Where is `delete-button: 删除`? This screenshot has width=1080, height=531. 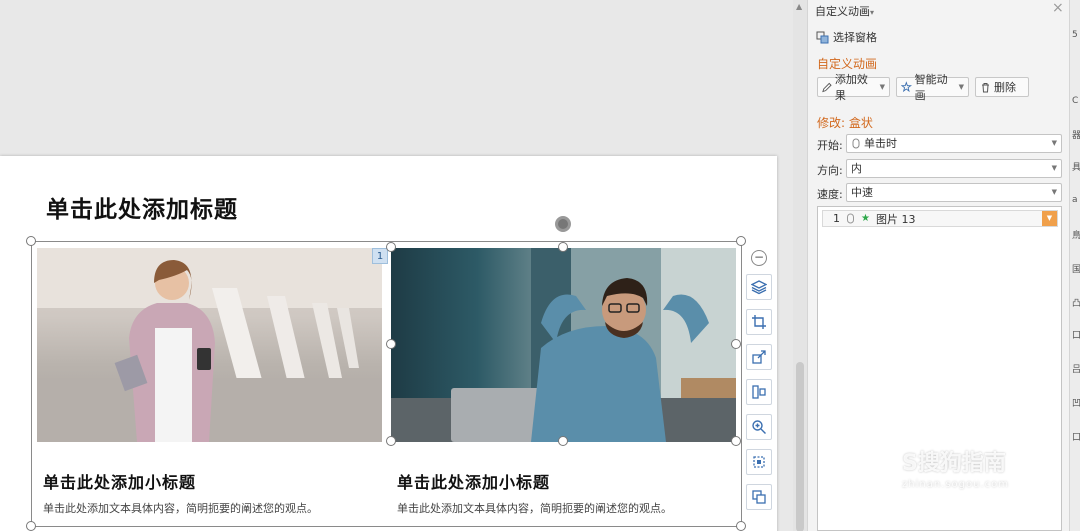 delete-button: 删除 is located at coordinates (1002, 87).